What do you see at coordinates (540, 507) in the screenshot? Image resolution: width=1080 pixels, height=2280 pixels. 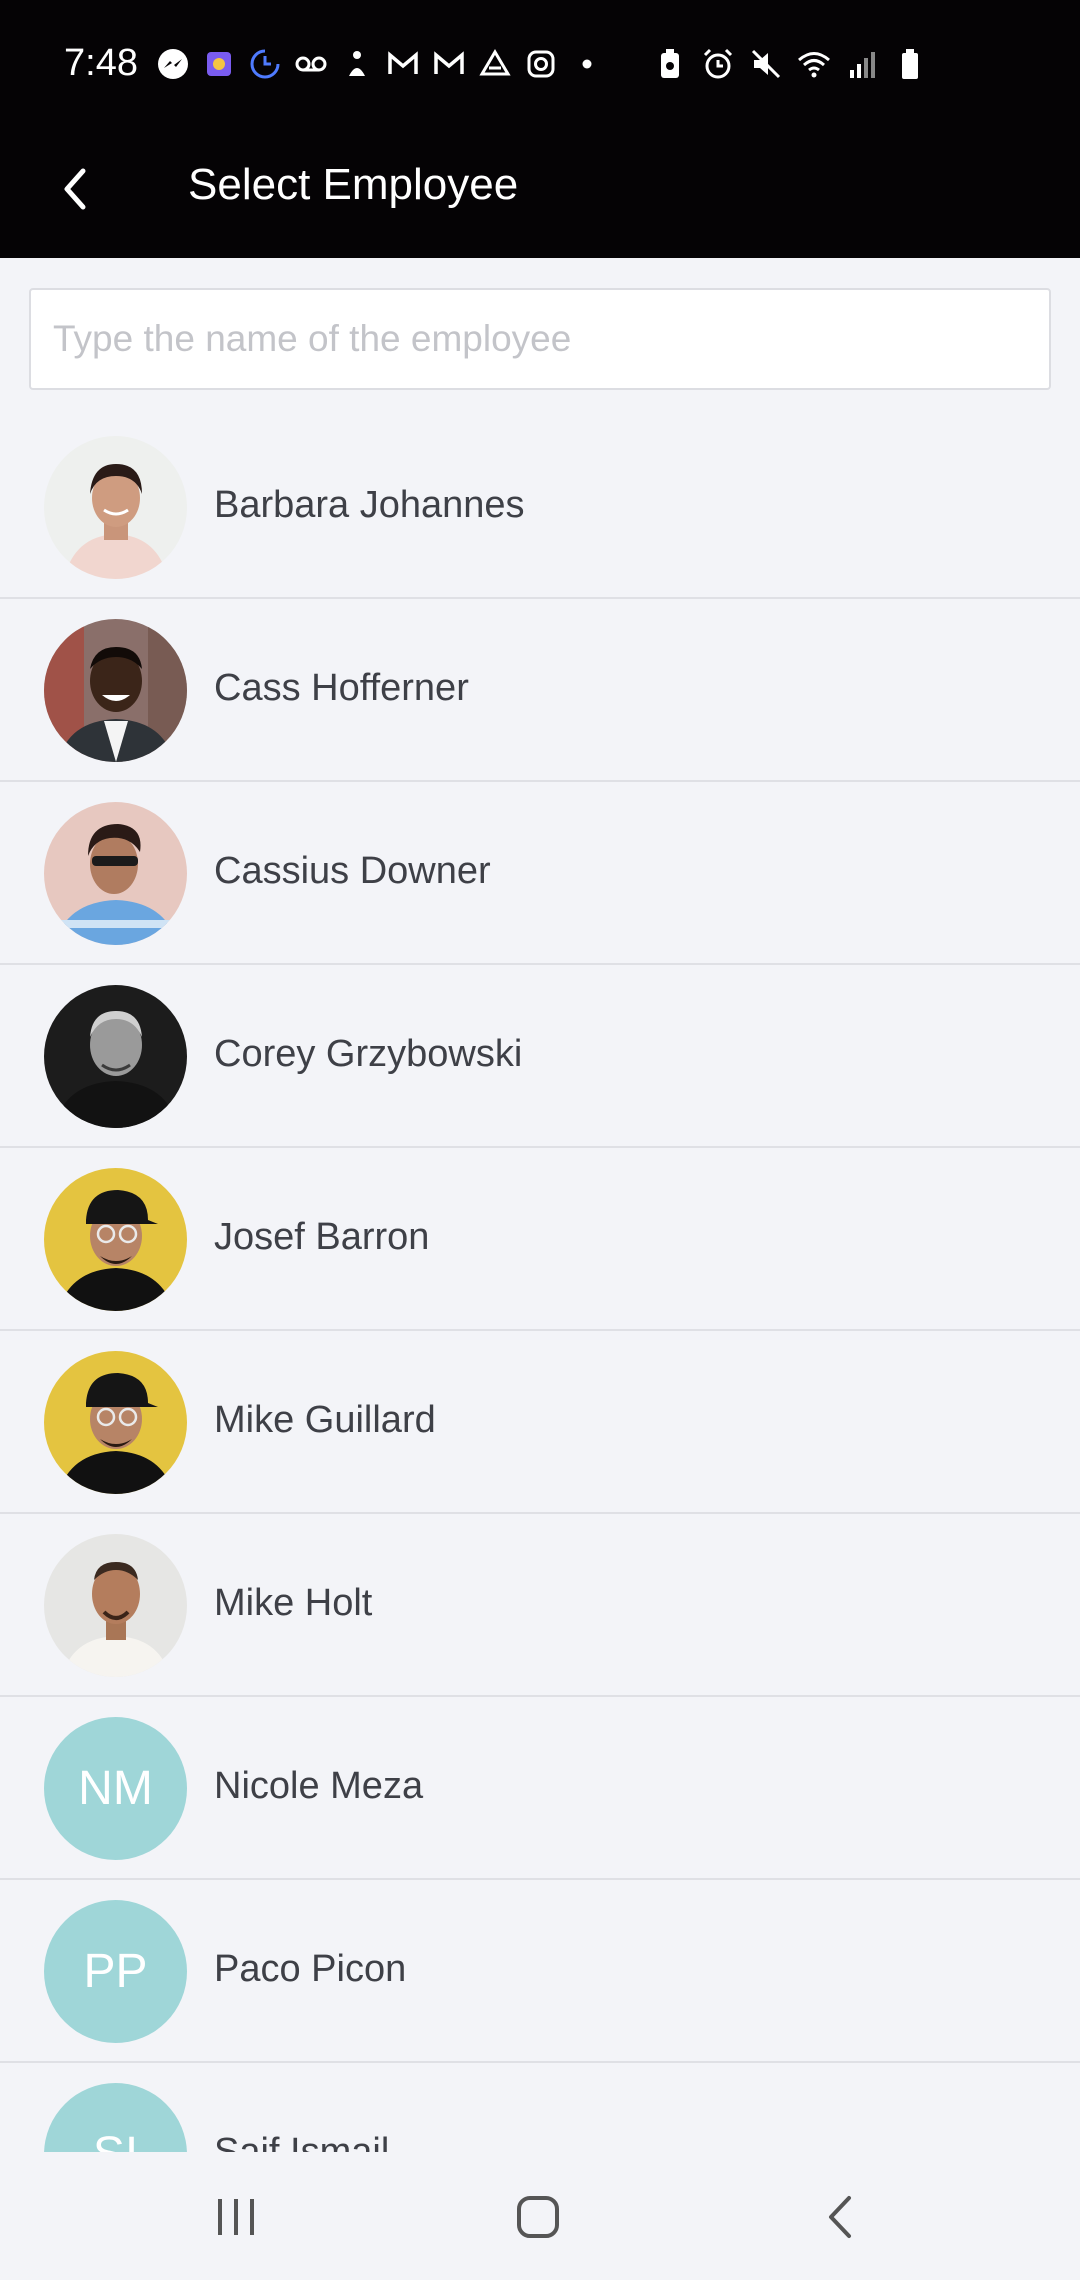 I see `employee-item-barbara-johannes: Barbara Johannes` at bounding box center [540, 507].